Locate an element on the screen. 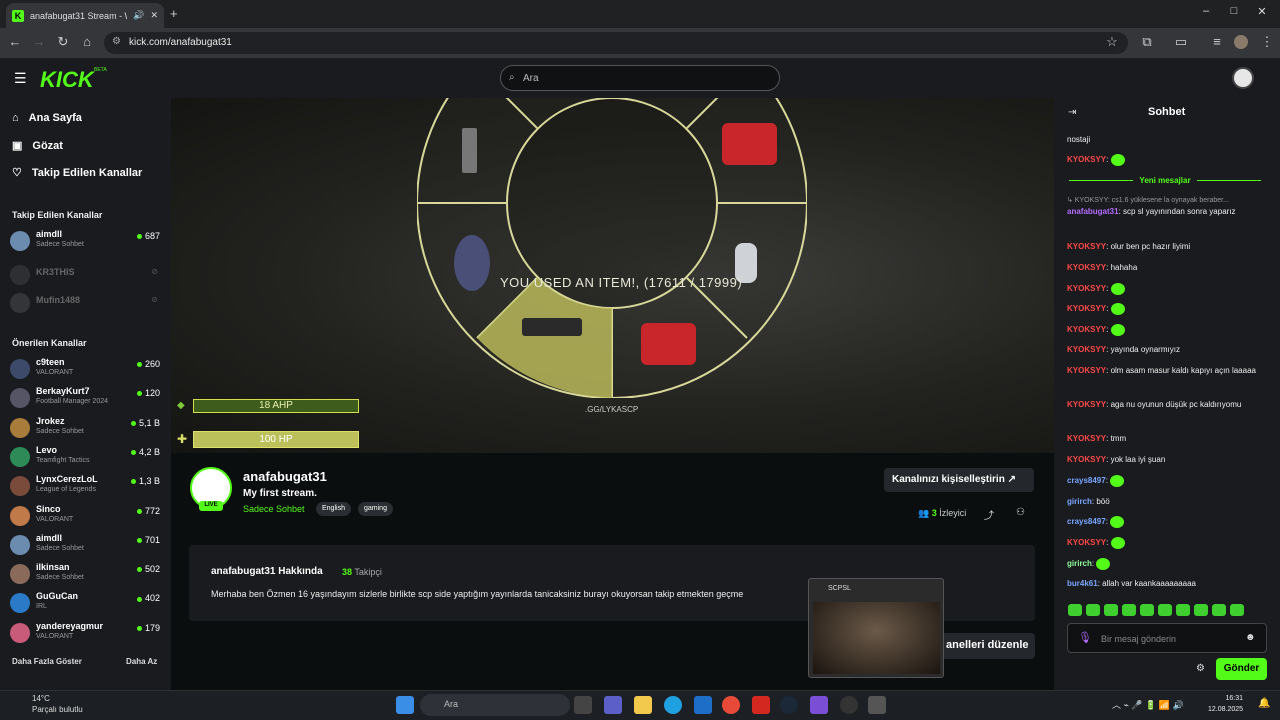 The width and height of the screenshot is (1280, 720). minimize-button: – is located at coordinates (1206, 14).